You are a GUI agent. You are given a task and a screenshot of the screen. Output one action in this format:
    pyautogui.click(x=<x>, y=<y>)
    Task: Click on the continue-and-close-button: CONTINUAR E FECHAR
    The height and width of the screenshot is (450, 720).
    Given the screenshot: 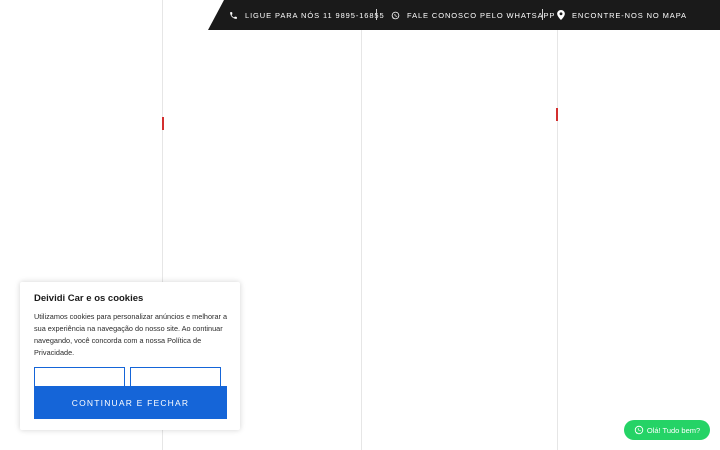 What is the action you would take?
    pyautogui.click(x=130, y=402)
    